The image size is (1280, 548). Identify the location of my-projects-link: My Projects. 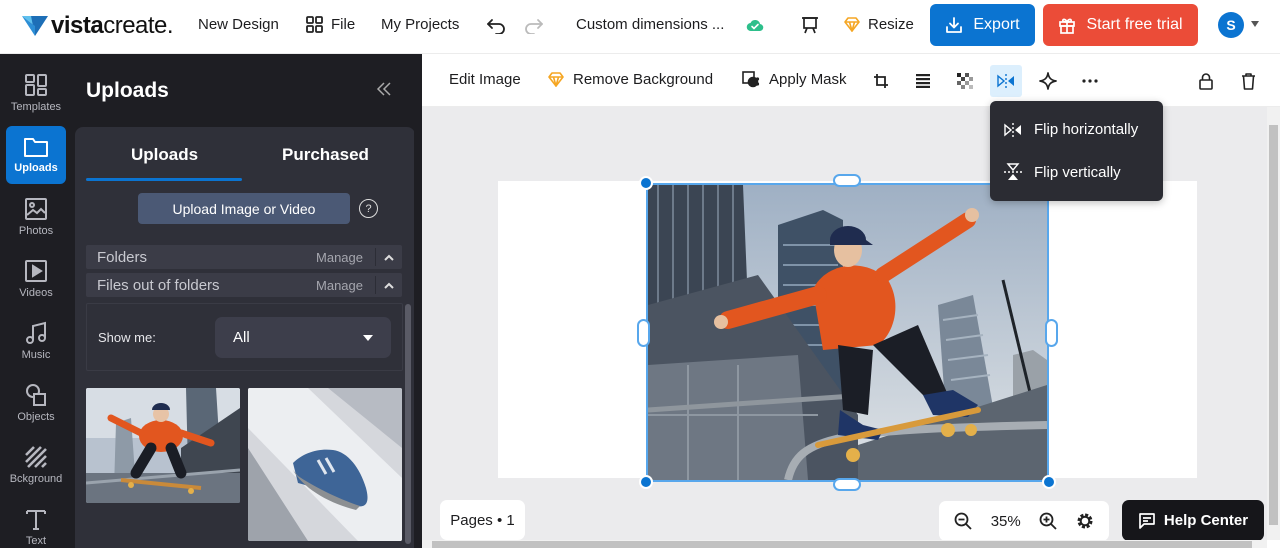
(420, 24).